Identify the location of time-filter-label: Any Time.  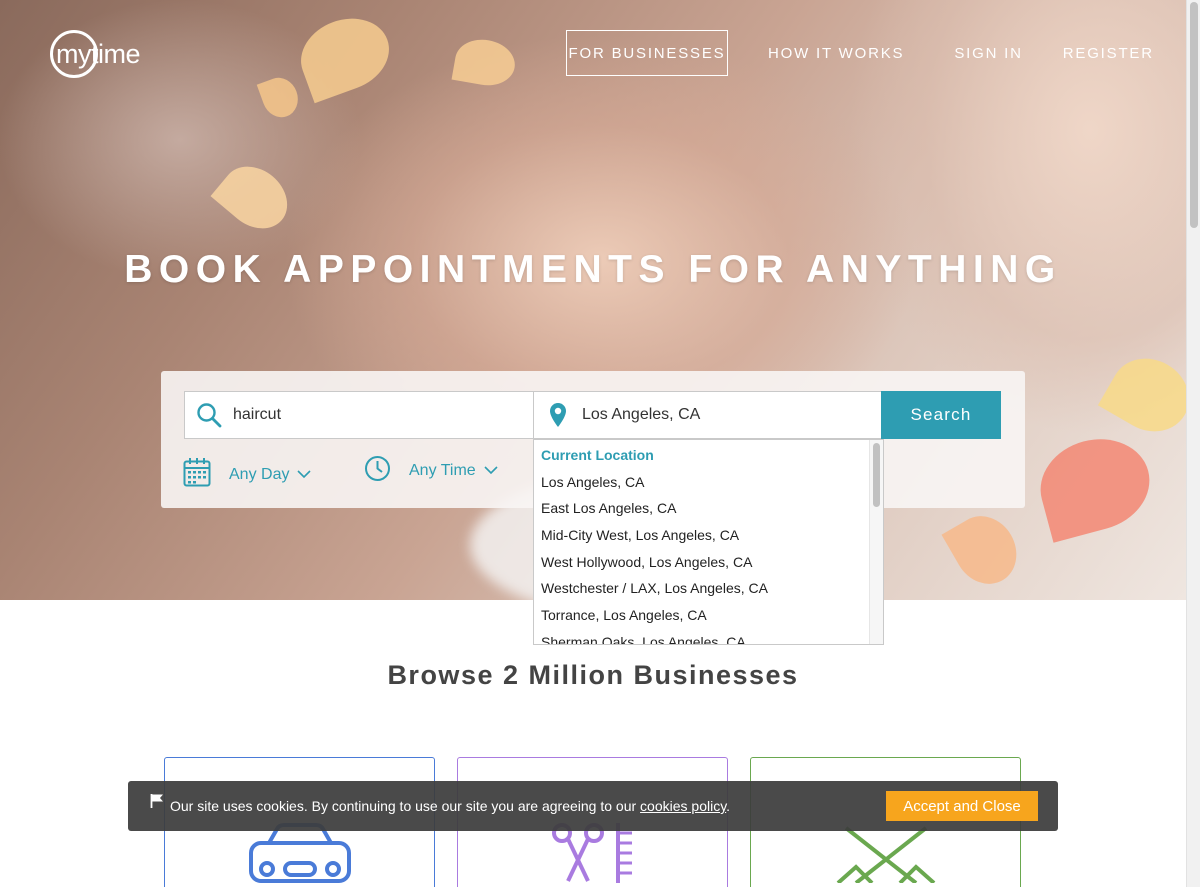
(442, 470).